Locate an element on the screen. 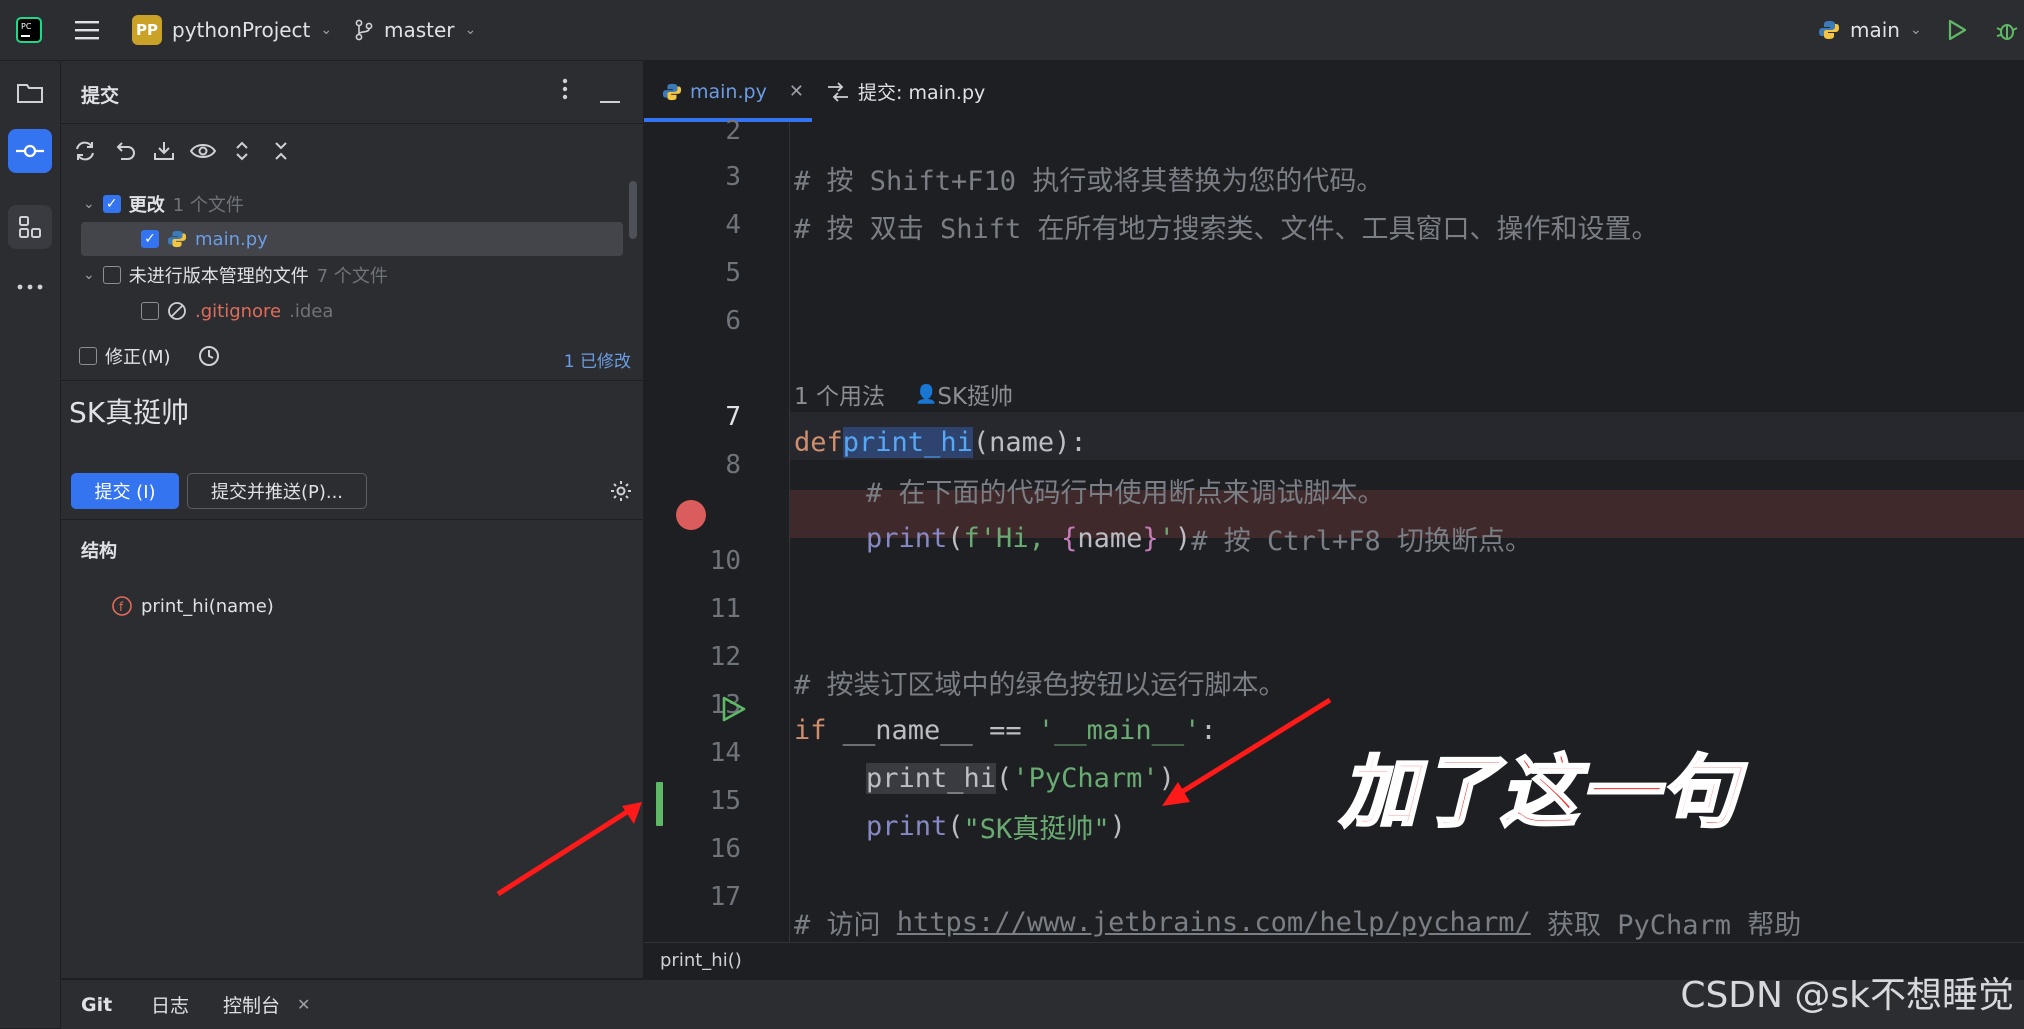 The width and height of the screenshot is (2024, 1029). tab-console: 控制台 is located at coordinates (251, 1004).